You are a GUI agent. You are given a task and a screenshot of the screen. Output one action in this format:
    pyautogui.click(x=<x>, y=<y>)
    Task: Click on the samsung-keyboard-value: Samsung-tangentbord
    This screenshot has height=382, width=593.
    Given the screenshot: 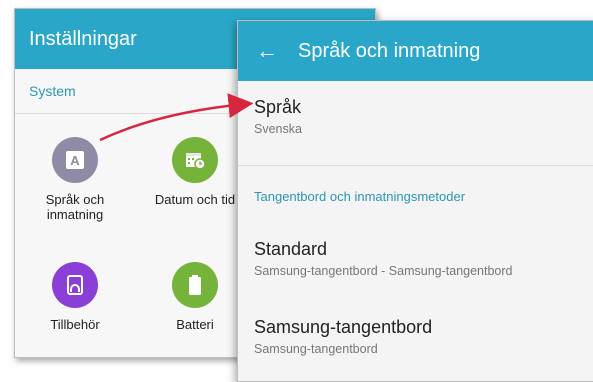 What is the action you would take?
    pyautogui.click(x=316, y=349)
    